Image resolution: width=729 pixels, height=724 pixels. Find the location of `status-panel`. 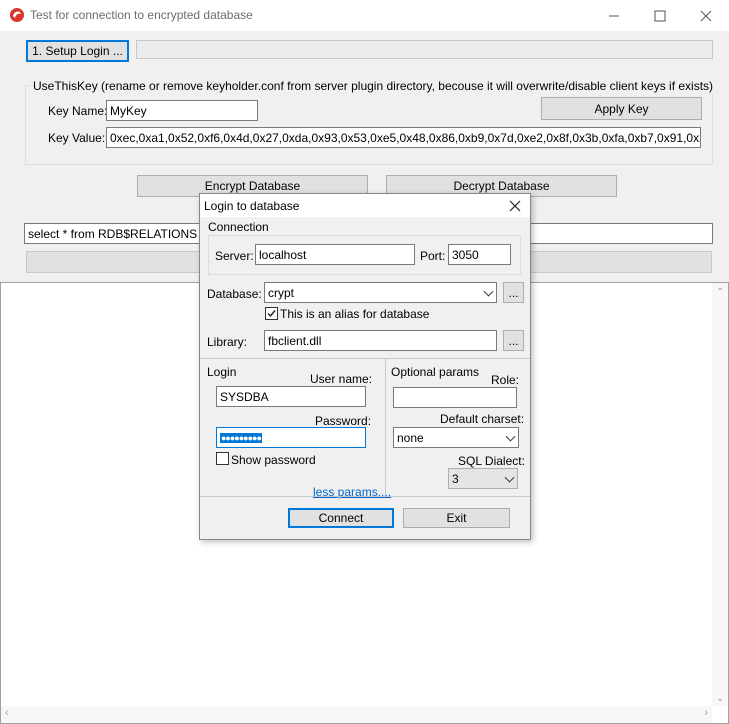

status-panel is located at coordinates (424, 49).